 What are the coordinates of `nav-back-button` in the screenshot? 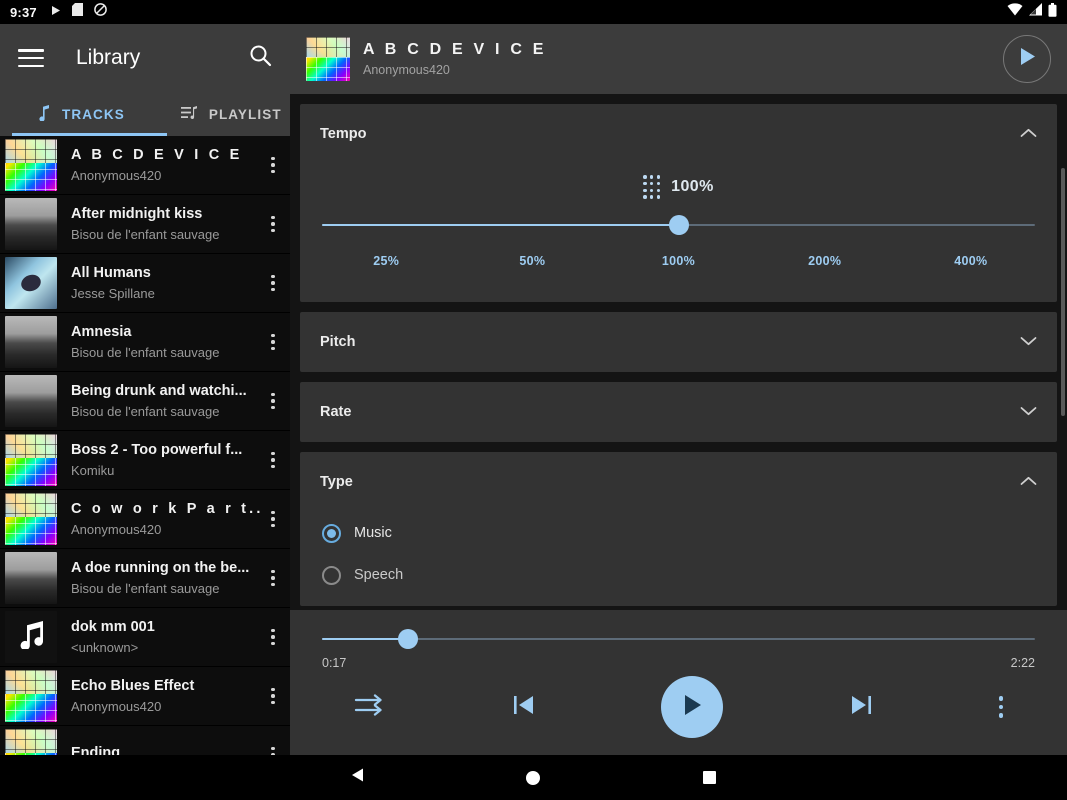 It's located at (358, 778).